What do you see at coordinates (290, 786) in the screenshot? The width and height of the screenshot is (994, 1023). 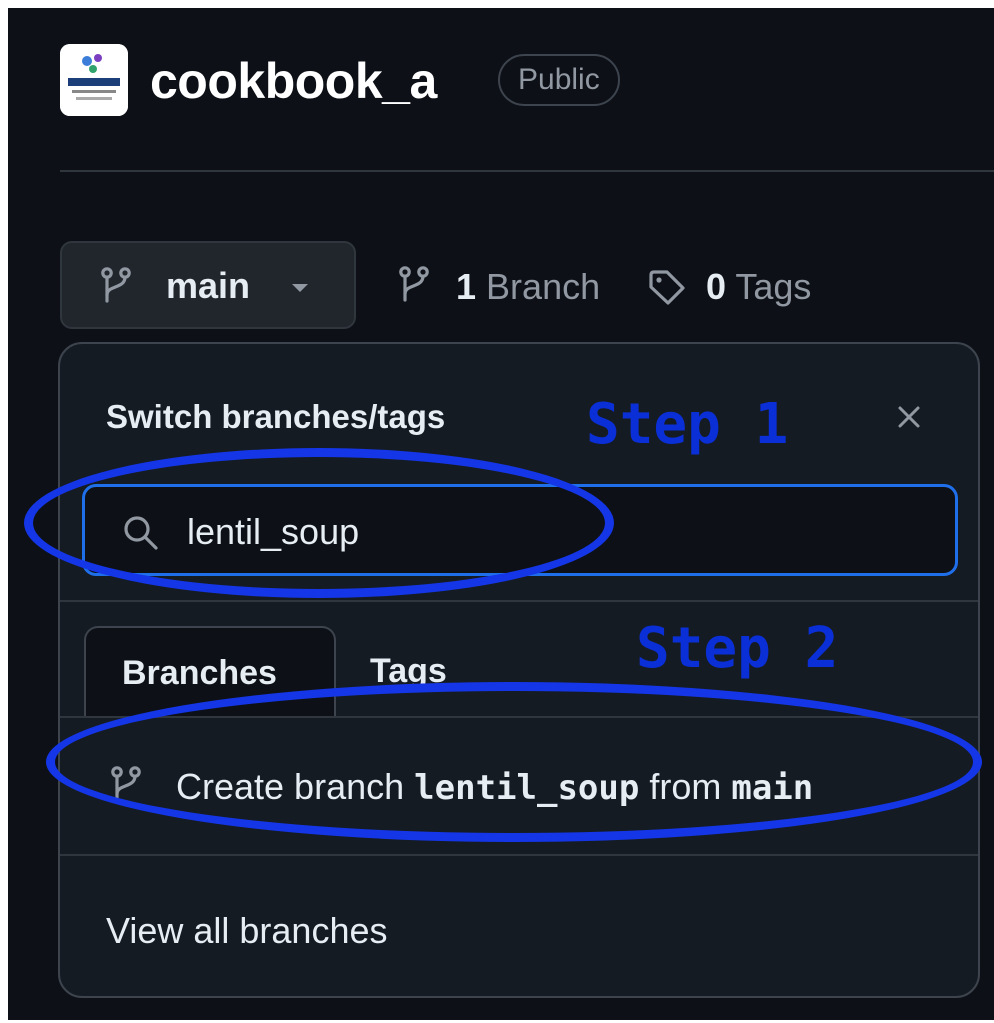 I see `create-branch-prefix: Create branch` at bounding box center [290, 786].